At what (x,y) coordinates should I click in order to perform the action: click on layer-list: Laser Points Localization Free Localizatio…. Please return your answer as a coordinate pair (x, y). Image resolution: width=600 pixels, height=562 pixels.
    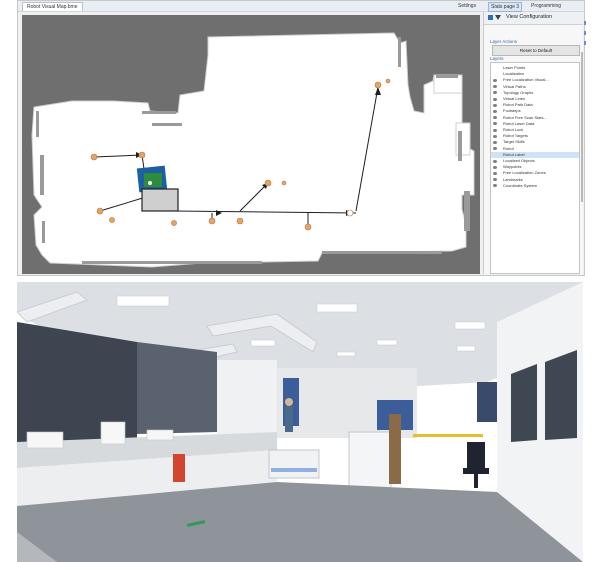
    Looking at the image, I should click on (535, 168).